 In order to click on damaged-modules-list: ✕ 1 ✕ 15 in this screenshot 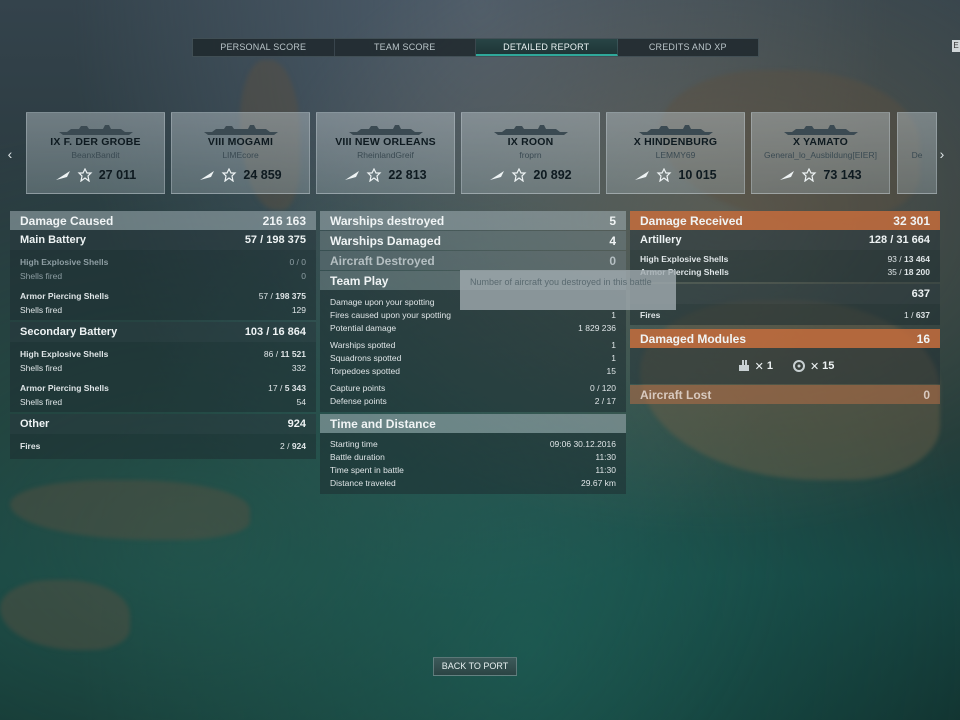, I will do `click(785, 366)`.